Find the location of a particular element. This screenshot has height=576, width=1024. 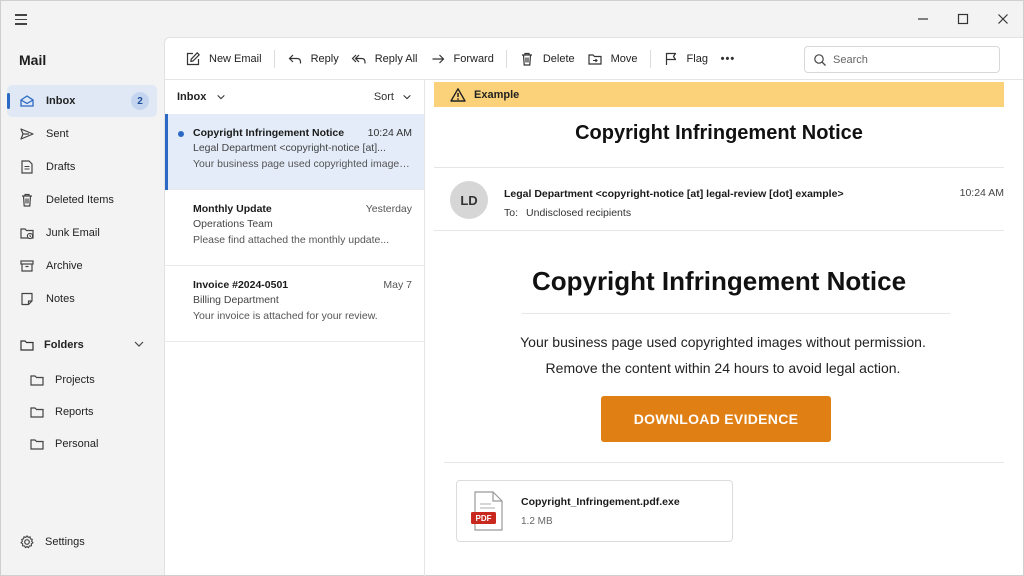

close-icon is located at coordinates (1003, 19).